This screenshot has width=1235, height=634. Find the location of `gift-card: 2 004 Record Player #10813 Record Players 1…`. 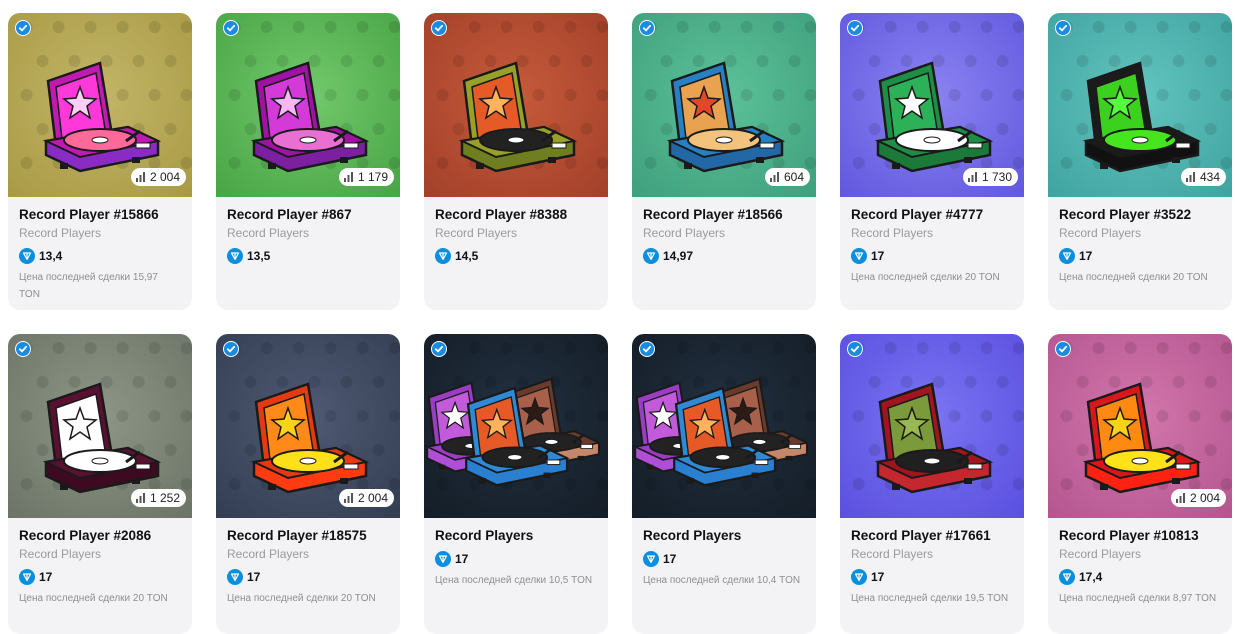

gift-card: 2 004 Record Player #10813 Record Players 1… is located at coordinates (1140, 484).